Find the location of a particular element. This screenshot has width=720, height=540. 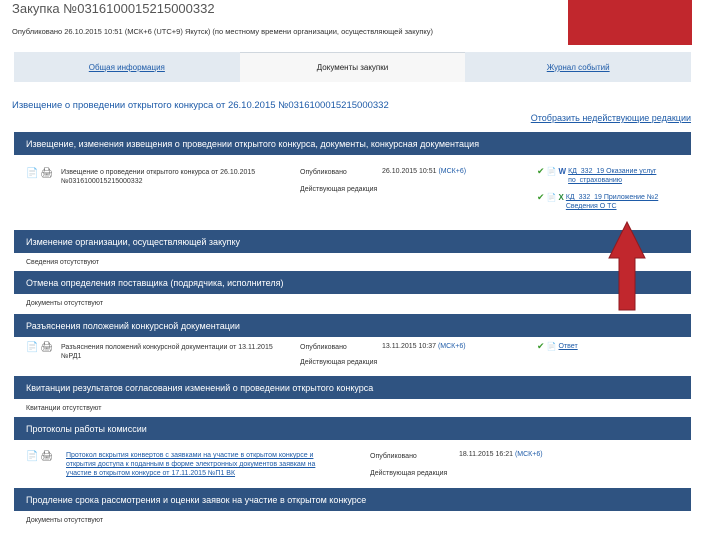

show-invalid-editions-link: Отобразить недействующие редакции is located at coordinates (611, 118).